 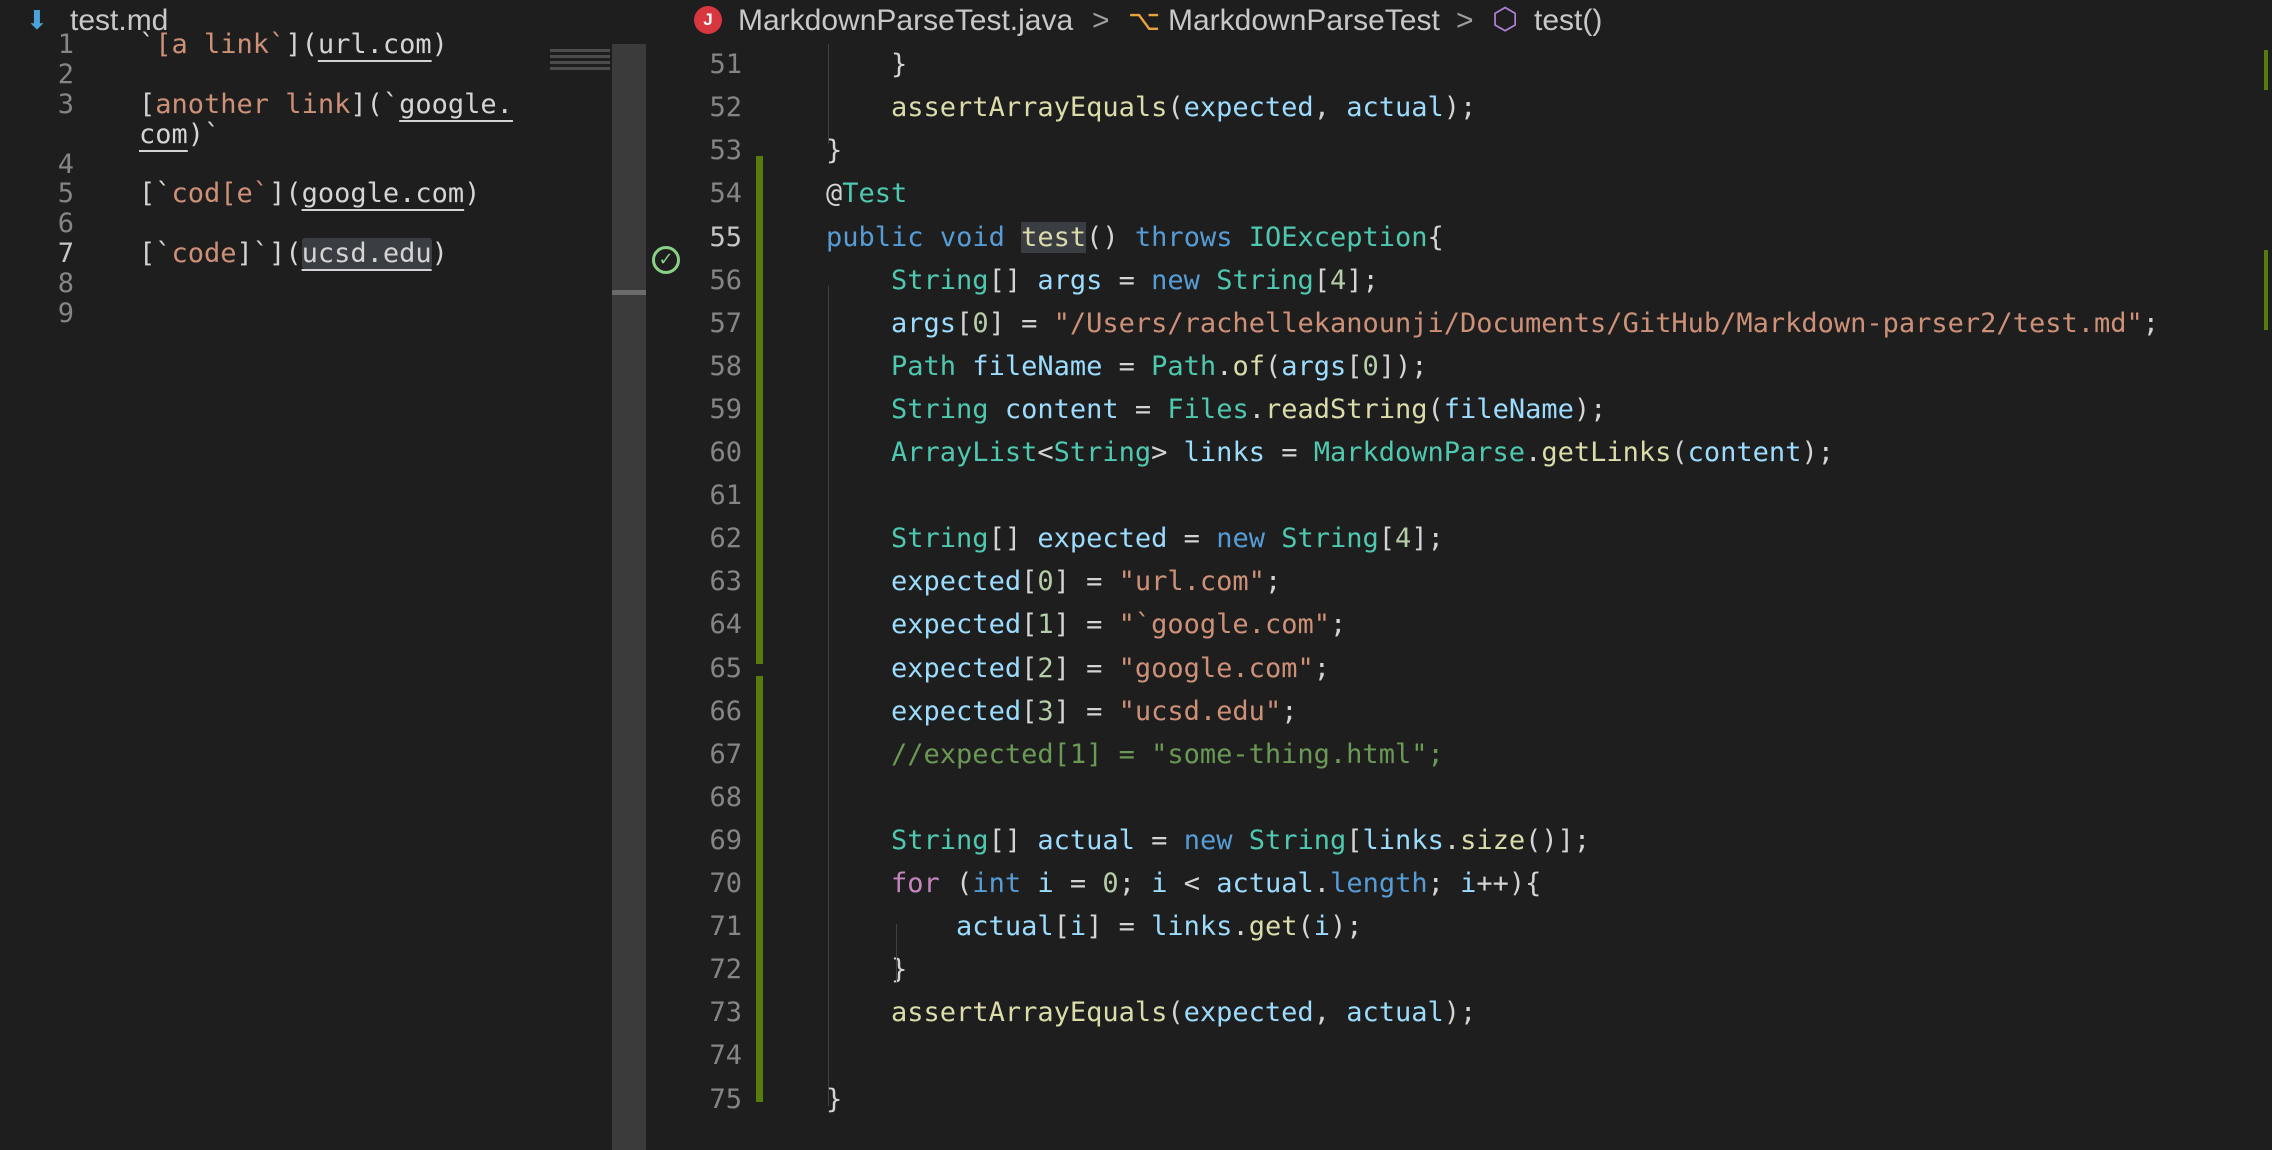 What do you see at coordinates (1013, 539) in the screenshot?
I see `code-token: []` at bounding box center [1013, 539].